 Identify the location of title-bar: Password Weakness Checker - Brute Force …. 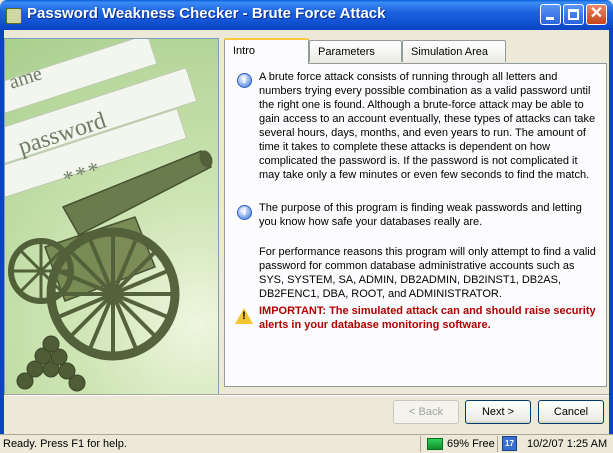
(306, 15).